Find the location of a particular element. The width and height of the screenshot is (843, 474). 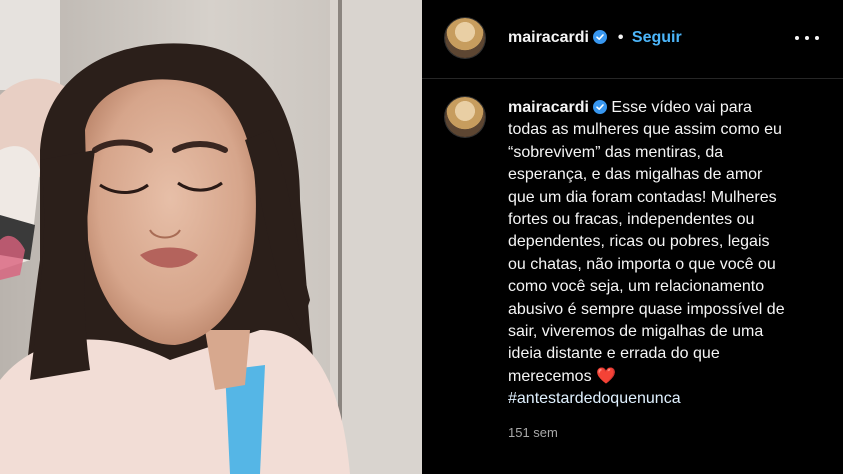

username-link: mairacardi is located at coordinates (548, 37).